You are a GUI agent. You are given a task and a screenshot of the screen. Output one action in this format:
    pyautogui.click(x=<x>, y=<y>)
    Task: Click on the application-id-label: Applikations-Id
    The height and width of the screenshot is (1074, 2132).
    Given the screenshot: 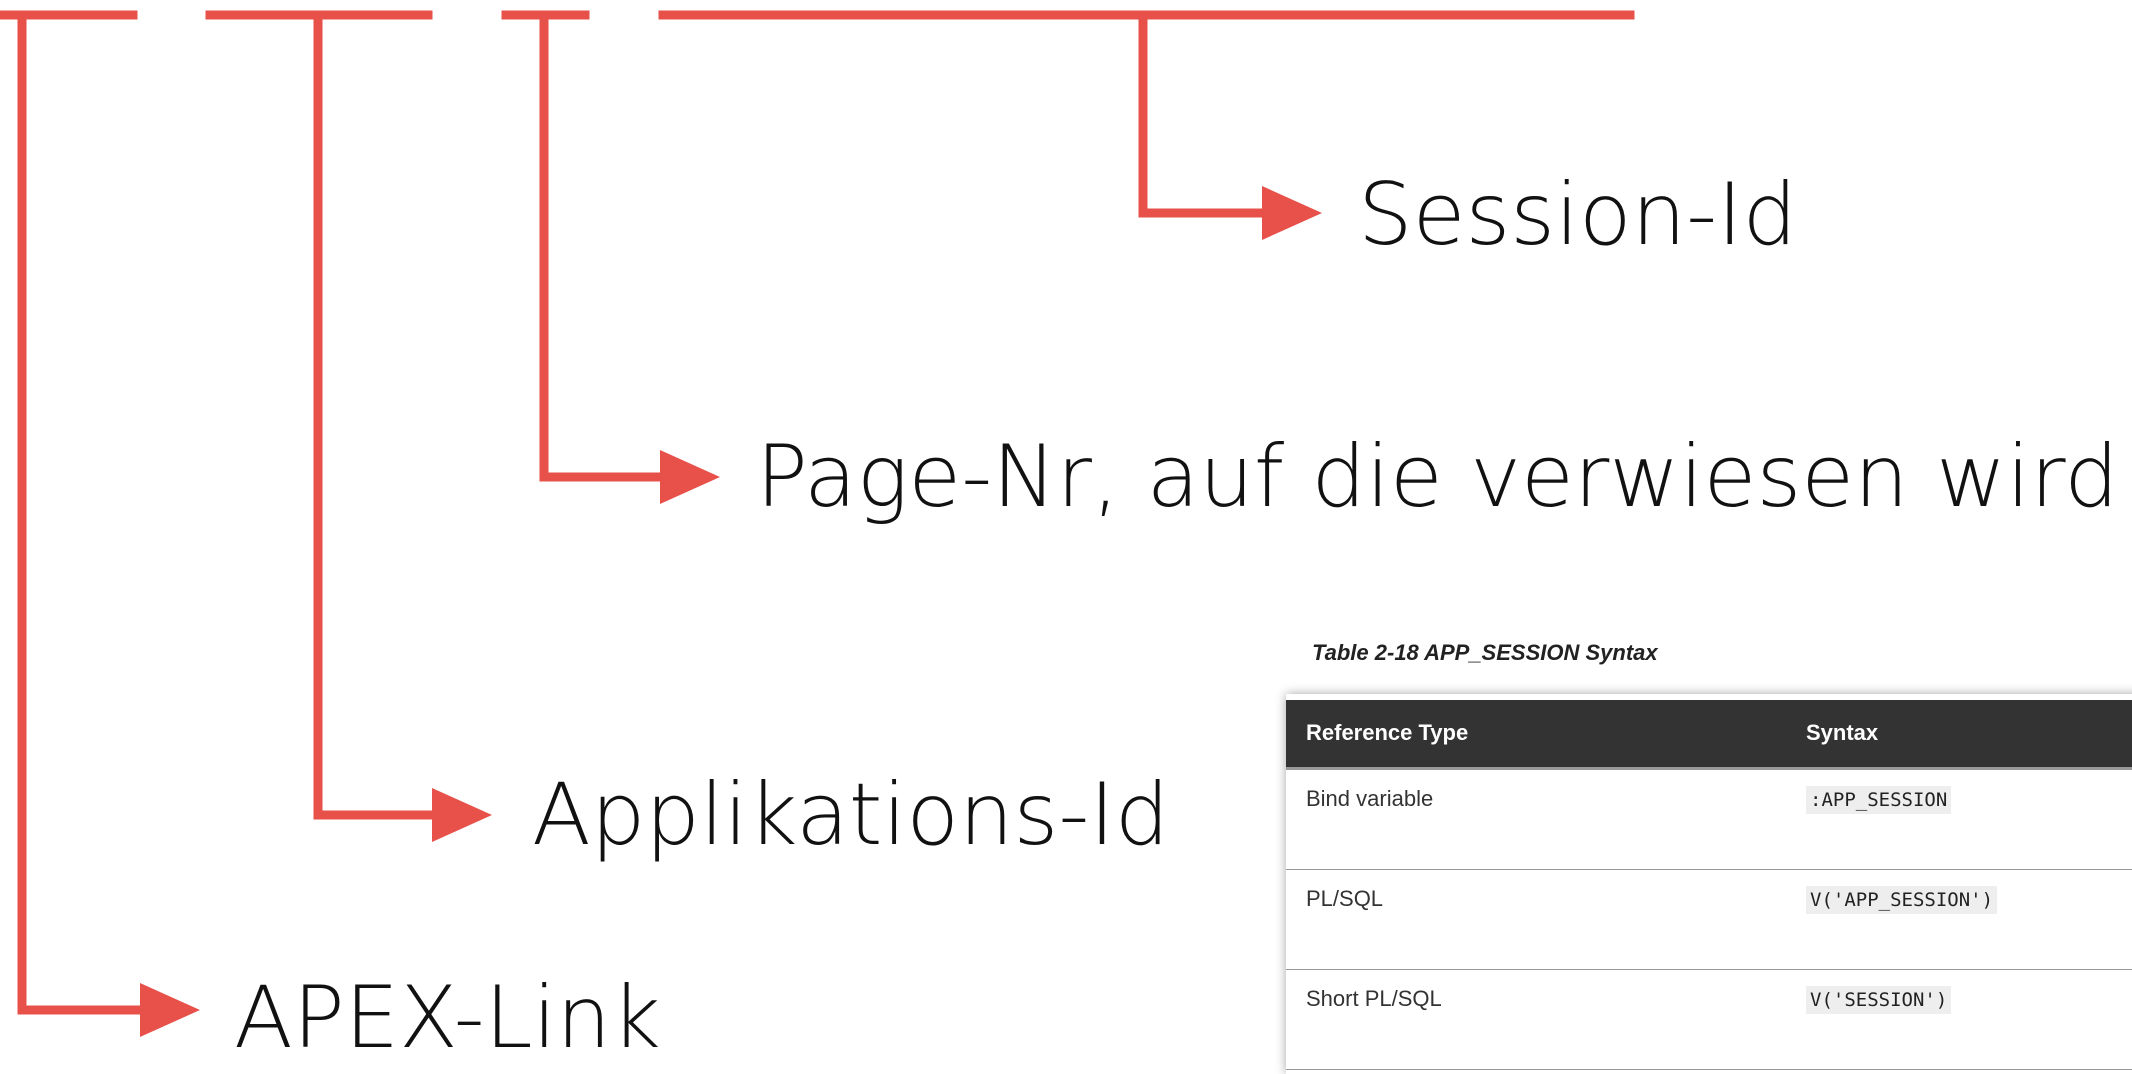 What is the action you would take?
    pyautogui.click(x=851, y=815)
    